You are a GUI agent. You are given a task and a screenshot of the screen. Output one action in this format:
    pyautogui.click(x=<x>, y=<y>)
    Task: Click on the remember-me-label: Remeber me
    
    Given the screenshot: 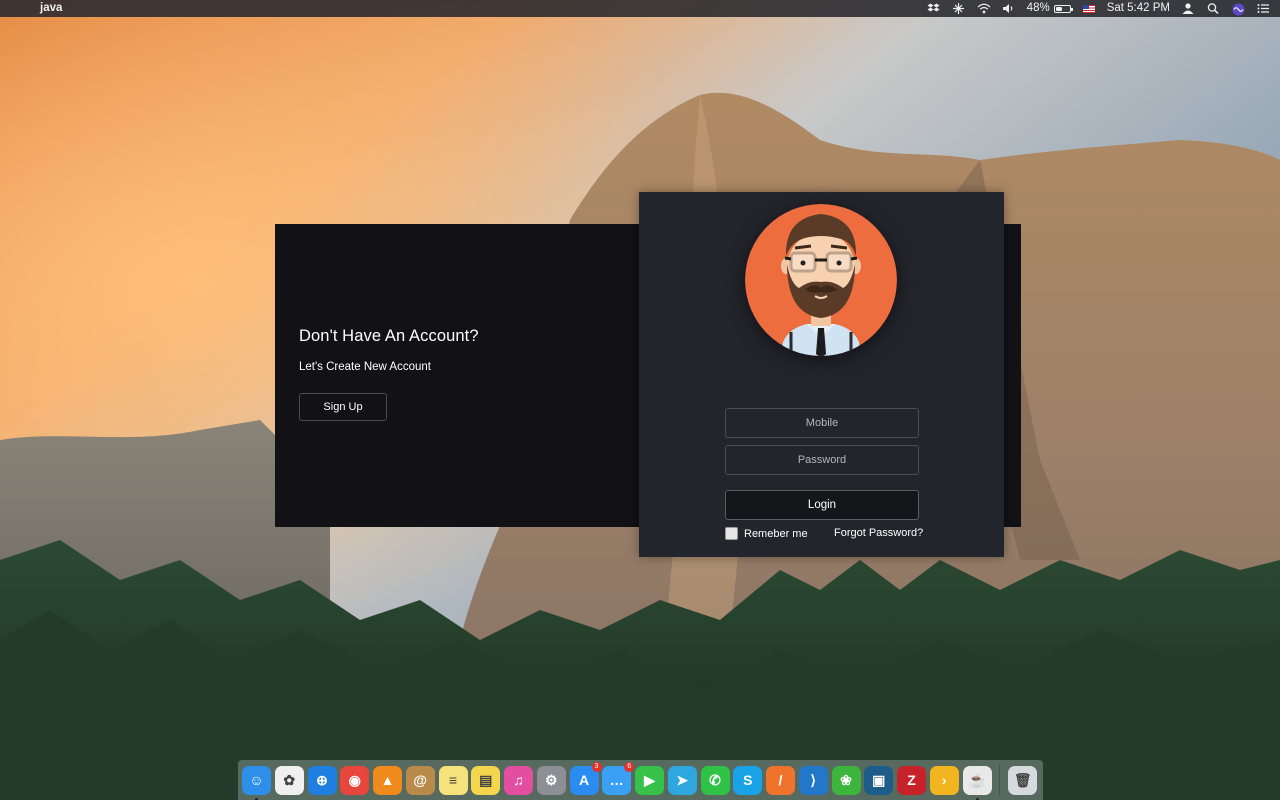 What is the action you would take?
    pyautogui.click(x=776, y=533)
    